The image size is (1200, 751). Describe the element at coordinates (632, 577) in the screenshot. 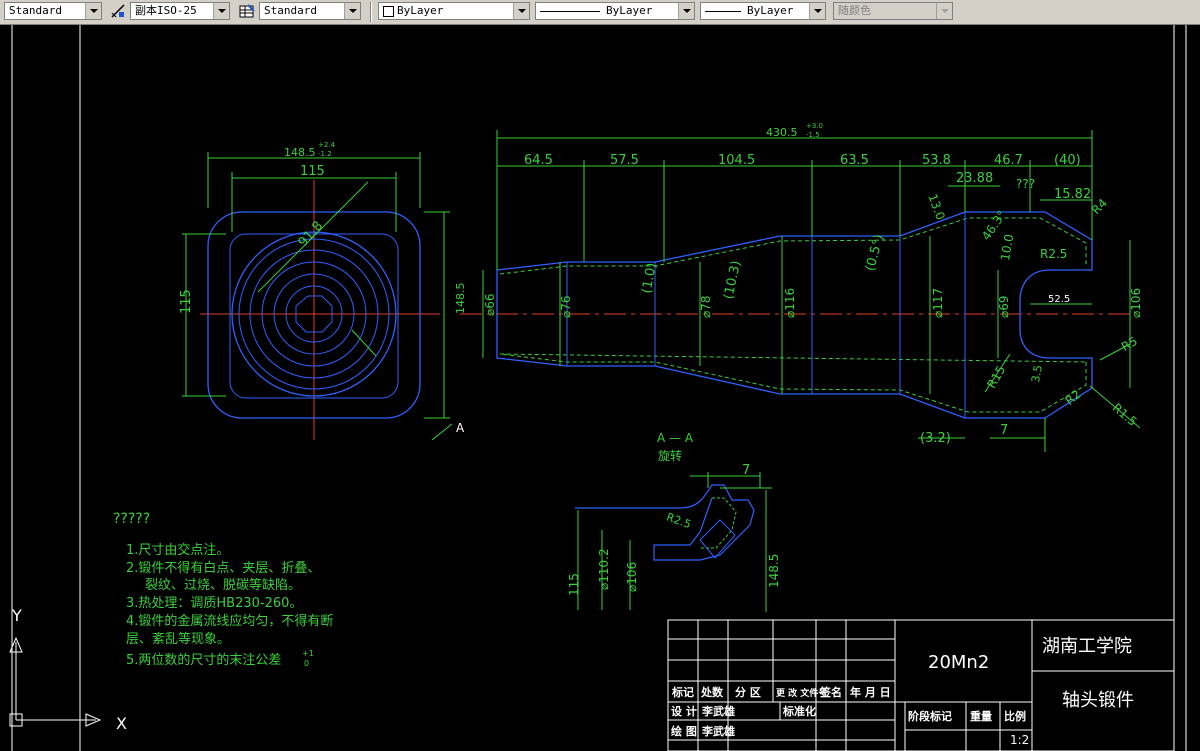

I see `section-dim-d106: ⌀106` at that location.